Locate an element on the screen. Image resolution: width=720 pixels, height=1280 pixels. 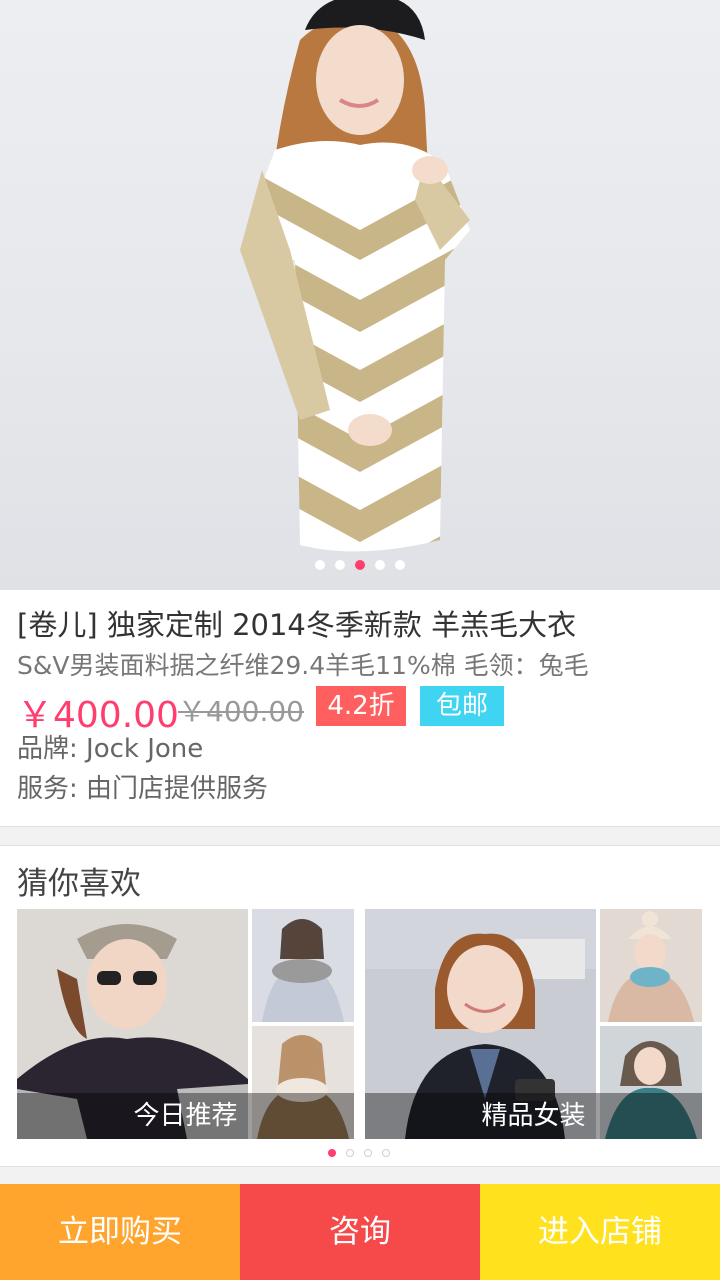
product-title: [卷儿] 独家定制 2014冬季新款 羊羔毛大衣 is located at coordinates (297, 625).